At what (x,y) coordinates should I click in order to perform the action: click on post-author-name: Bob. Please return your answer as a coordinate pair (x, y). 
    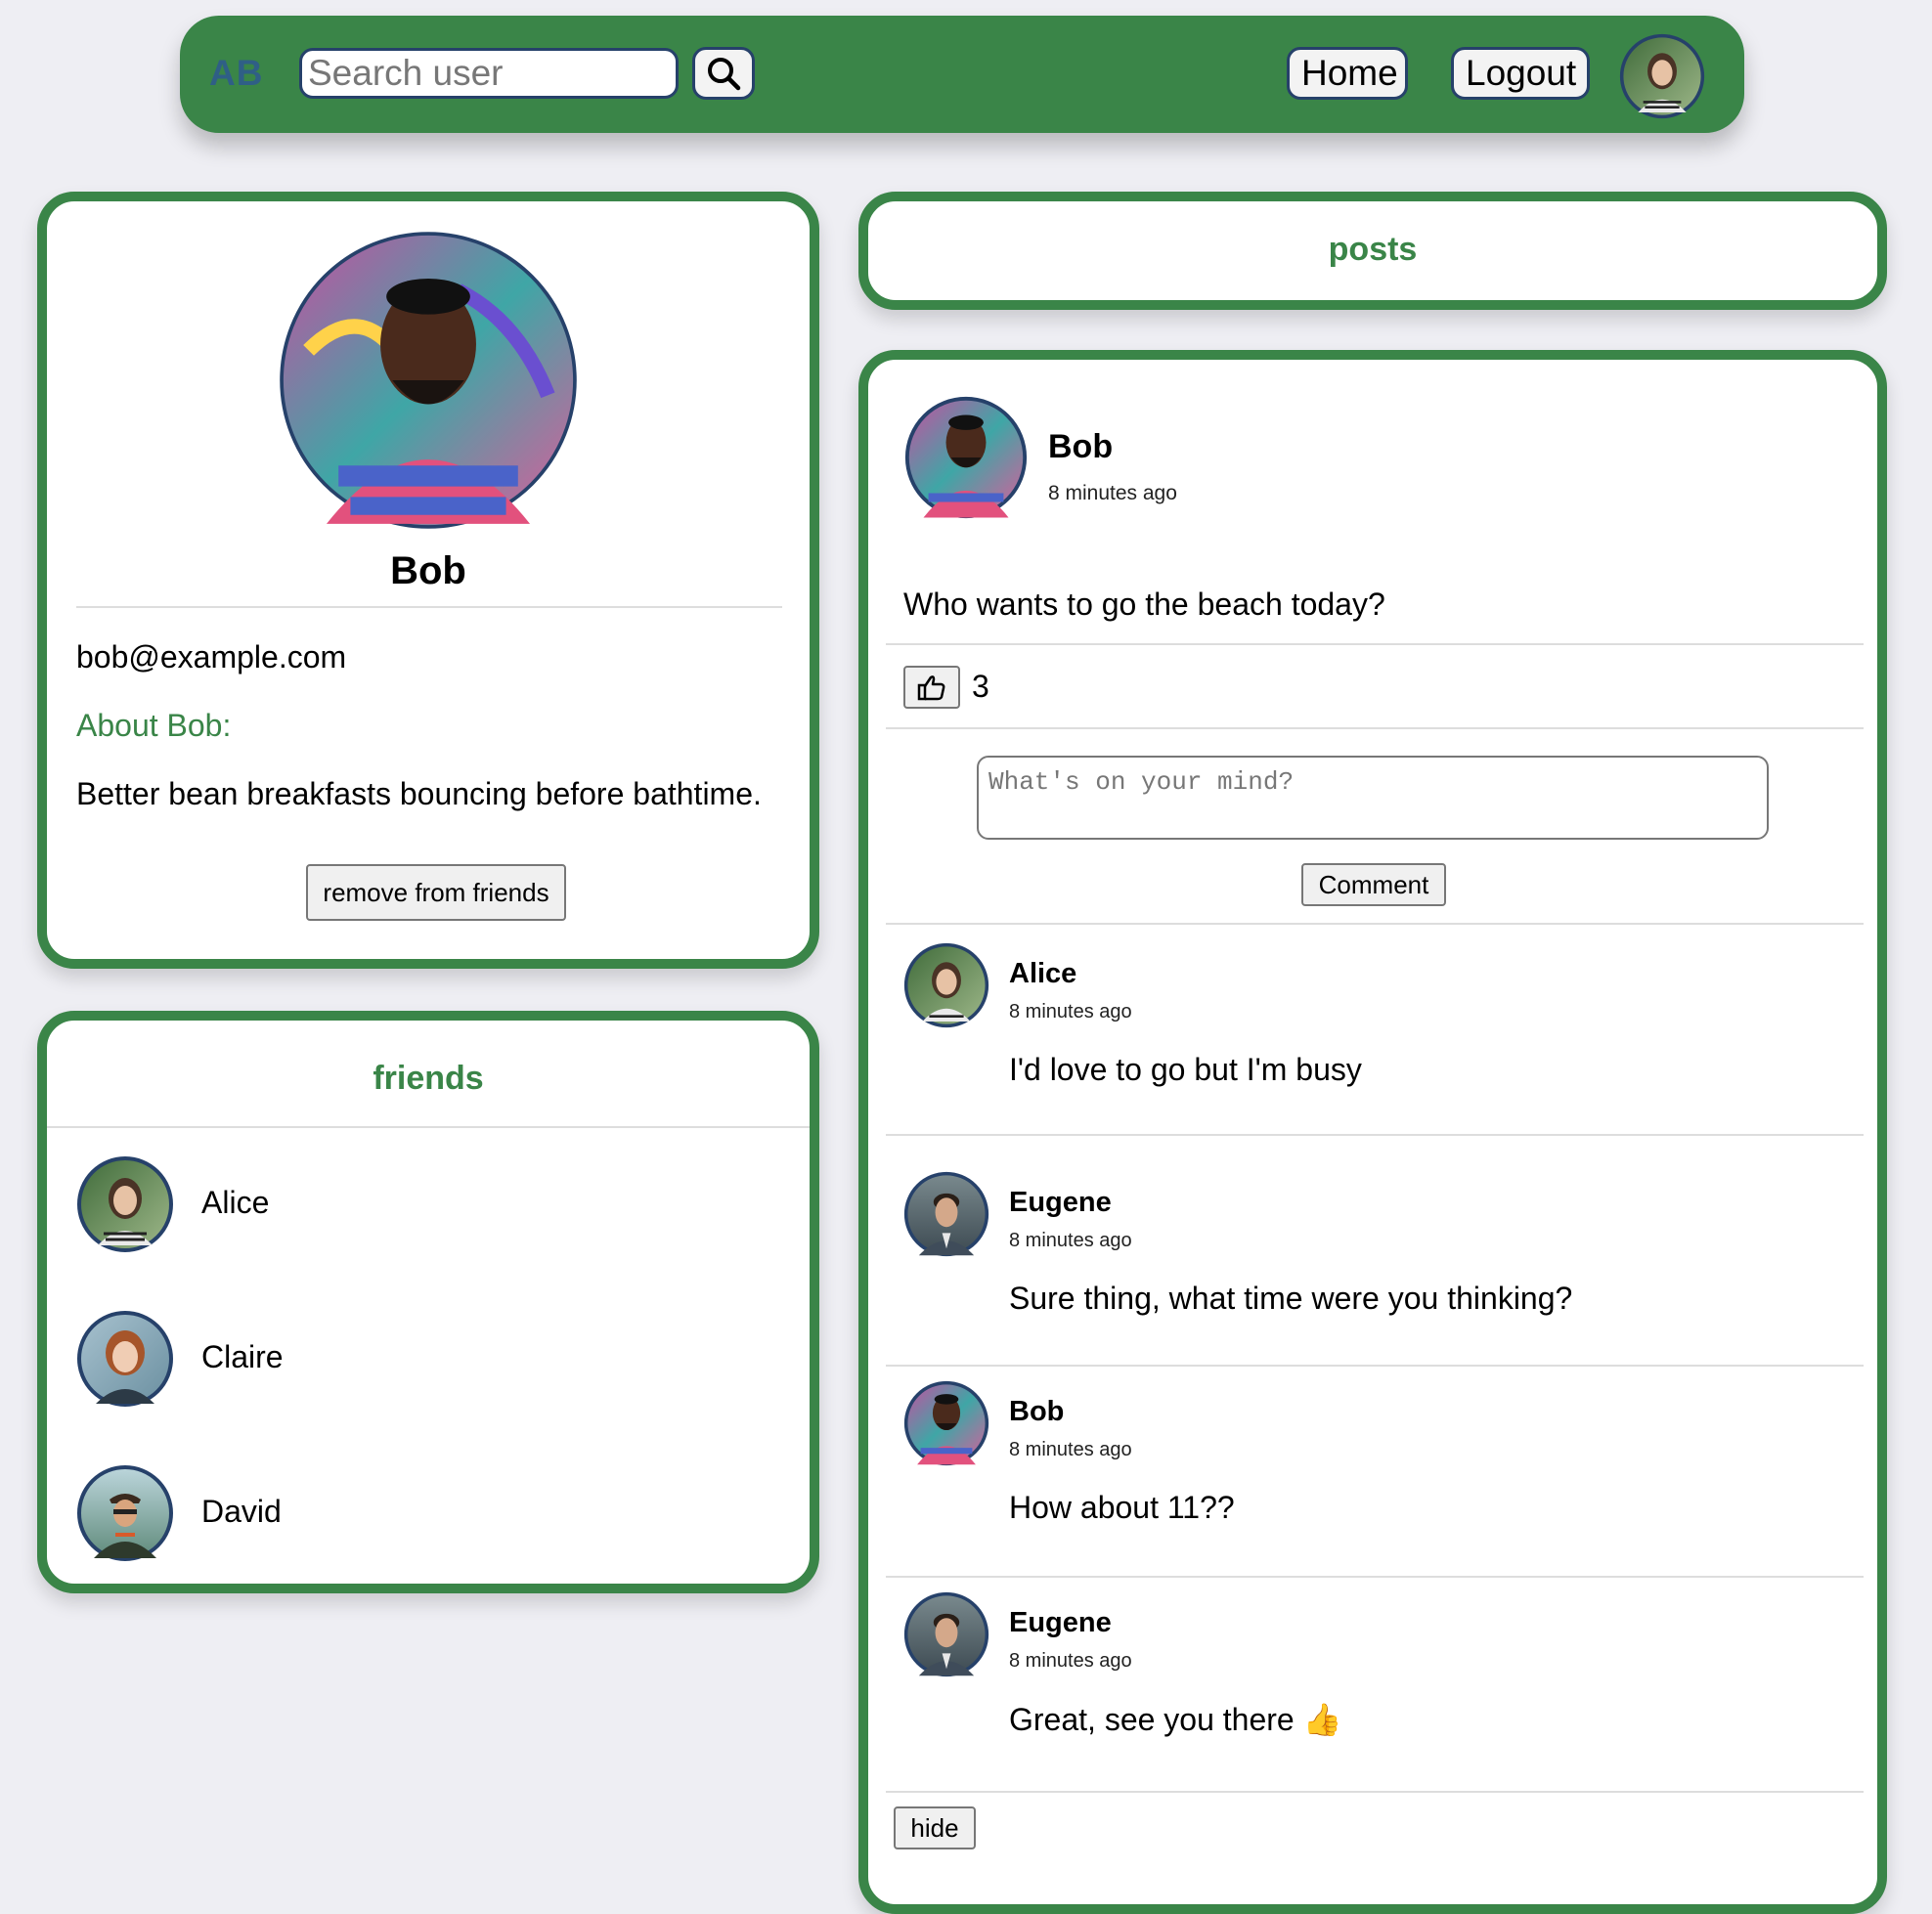
    Looking at the image, I should click on (1080, 447).